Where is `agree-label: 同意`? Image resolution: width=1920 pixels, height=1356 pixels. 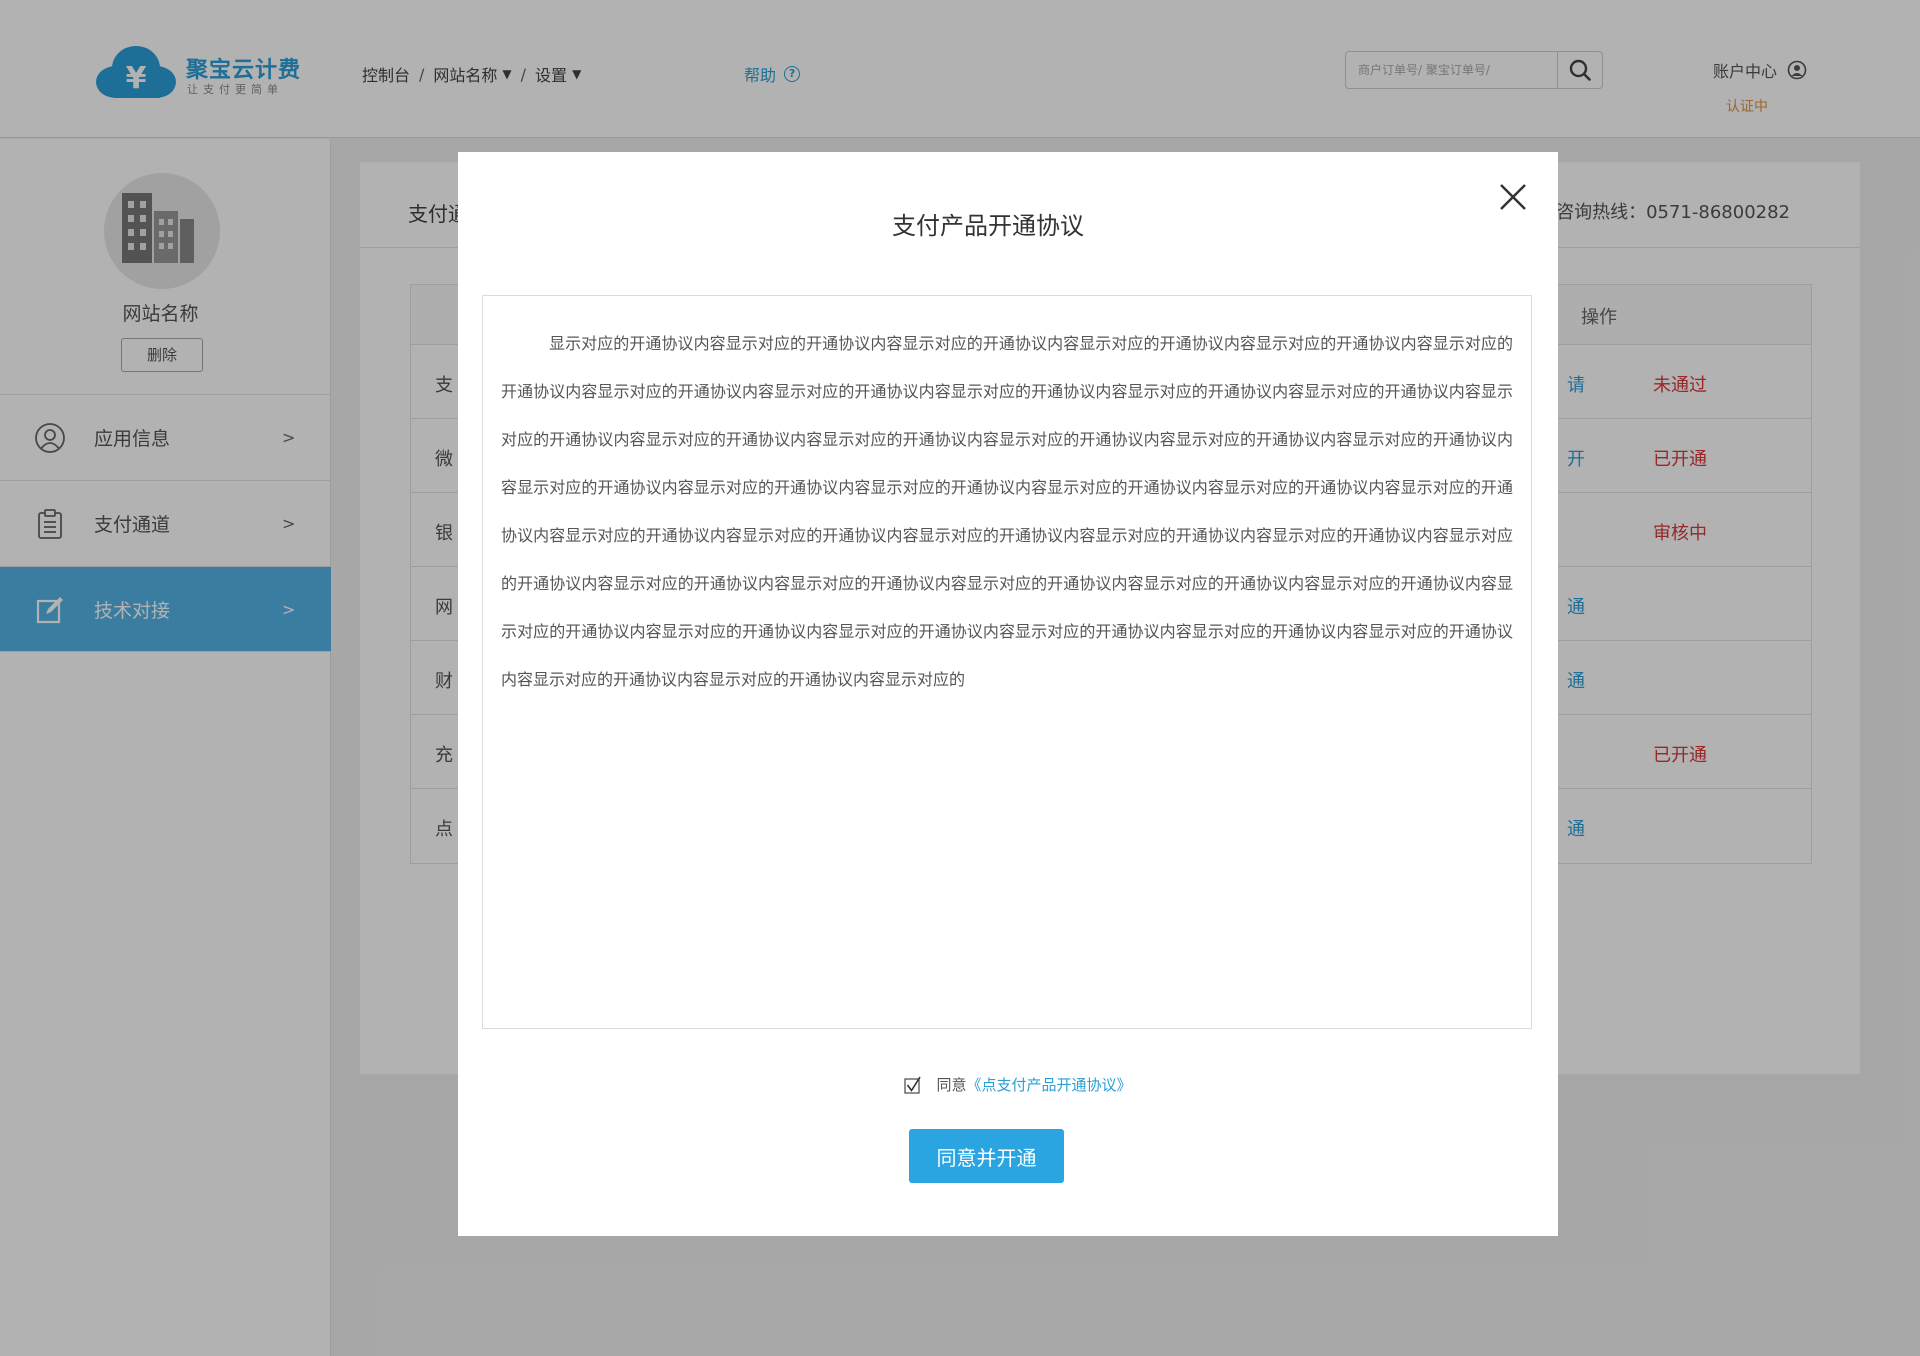
agree-label: 同意 is located at coordinates (951, 1085).